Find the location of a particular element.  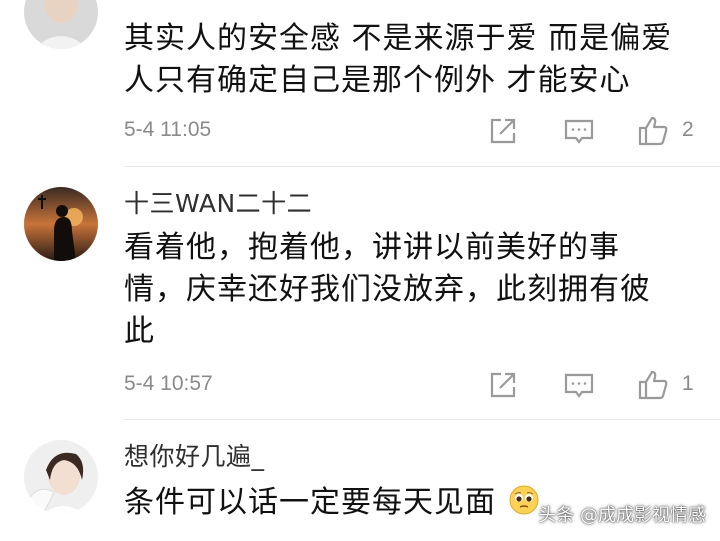

comment-text-line: 人只有确定自己是那个例外 才能安心 is located at coordinates (377, 80).